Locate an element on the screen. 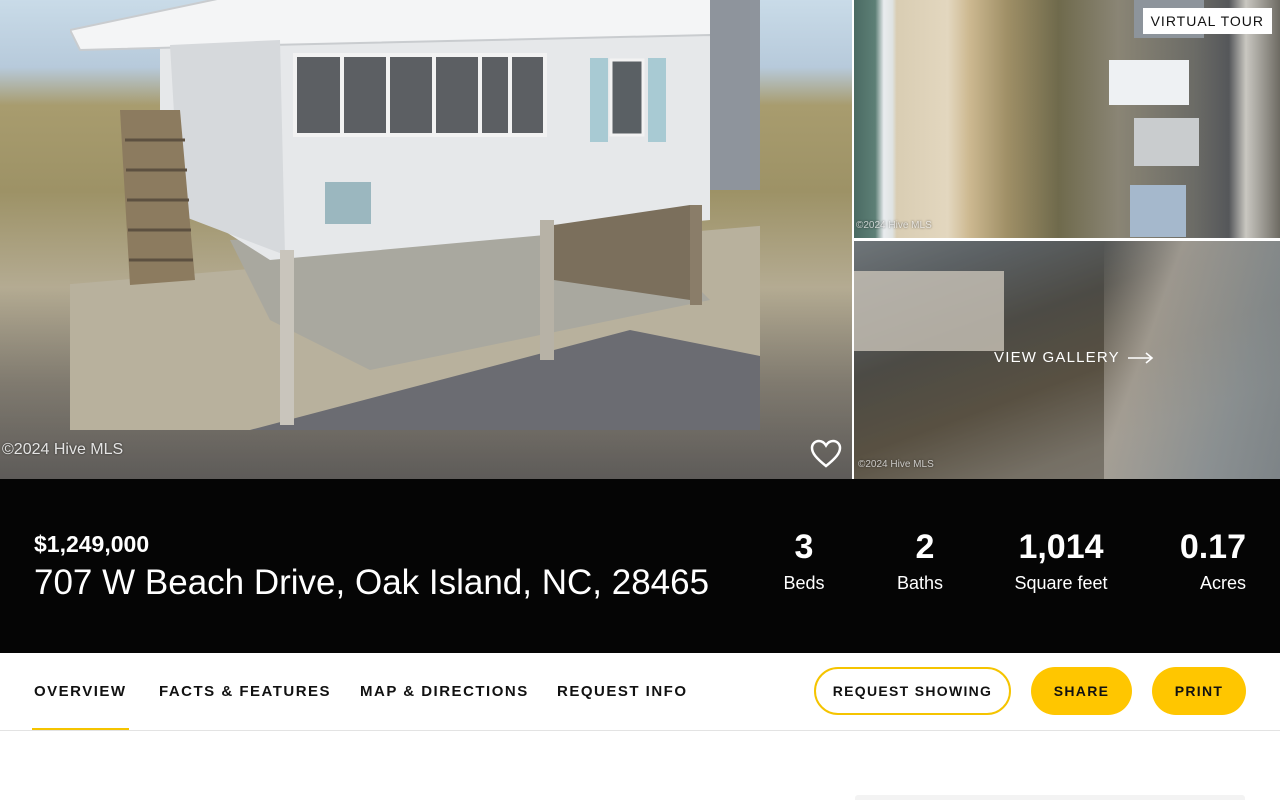 The image size is (1280, 800). arrow-right-icon is located at coordinates (1140, 357).